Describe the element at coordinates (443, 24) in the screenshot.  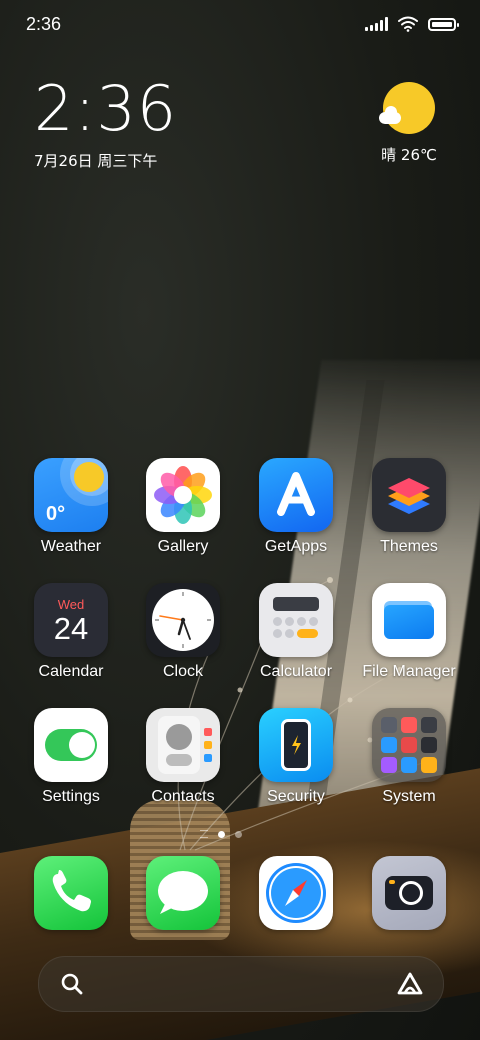
I see `battery-icon` at that location.